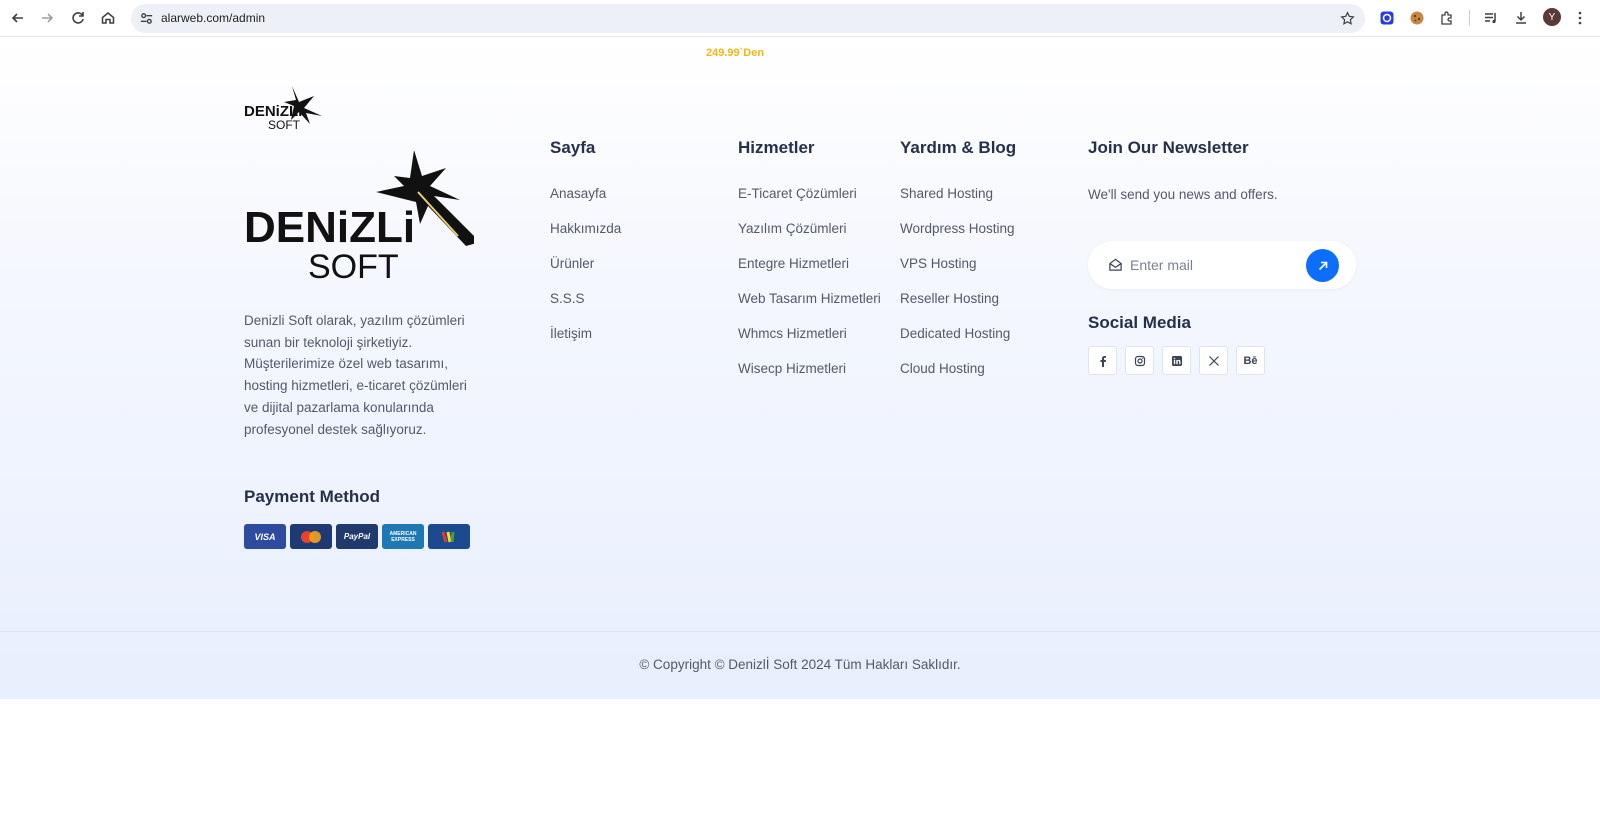 This screenshot has height=822, width=1600. Describe the element at coordinates (284, 124) in the screenshot. I see `small-logo-line2: SOFT` at that location.